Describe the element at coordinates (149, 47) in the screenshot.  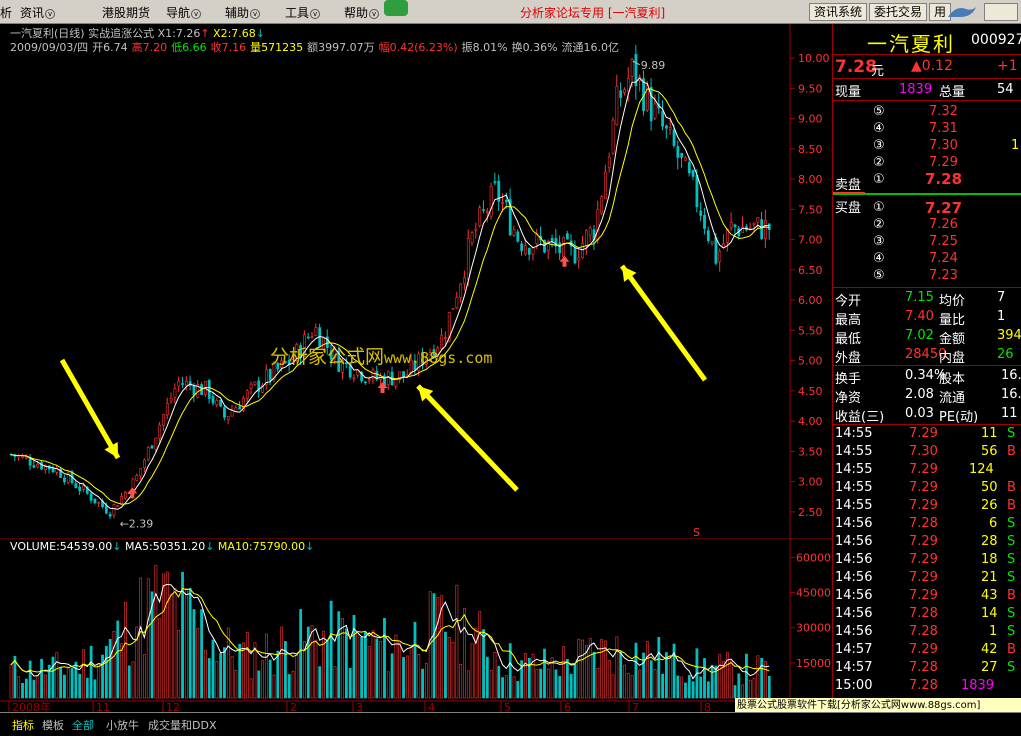
I see `quote-field: 高7.20` at that location.